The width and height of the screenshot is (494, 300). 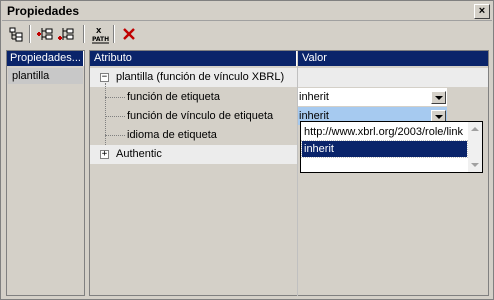 I want to click on close-button: ×, so click(x=482, y=11).